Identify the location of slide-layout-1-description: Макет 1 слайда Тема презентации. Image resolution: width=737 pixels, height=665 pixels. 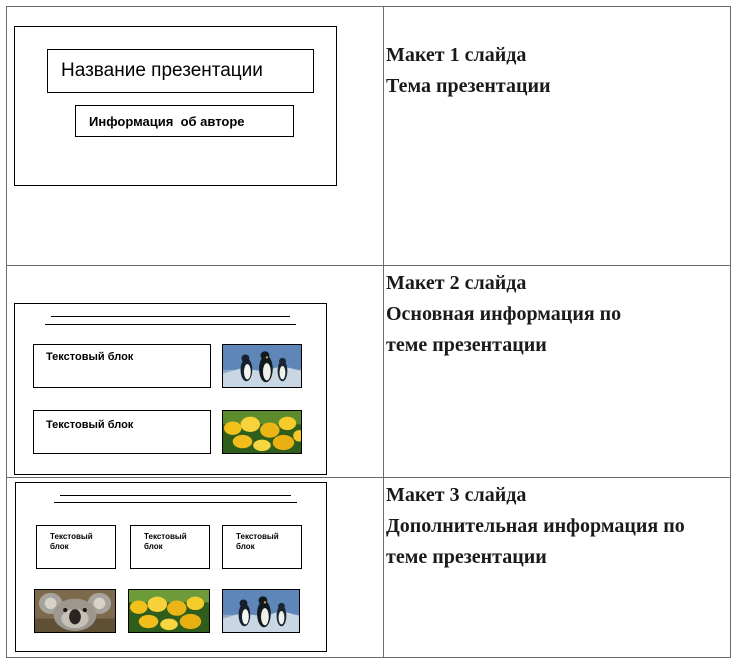
(468, 71).